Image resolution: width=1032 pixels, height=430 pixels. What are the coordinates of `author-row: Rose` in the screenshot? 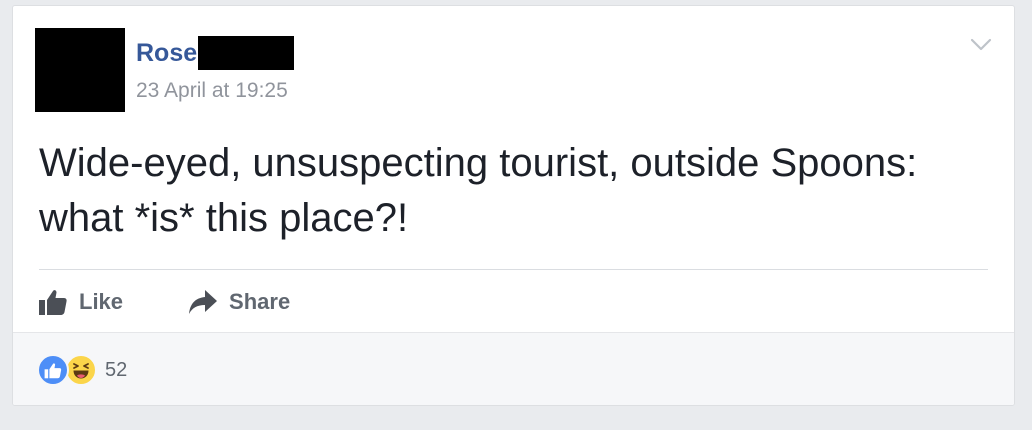 It's located at (215, 53).